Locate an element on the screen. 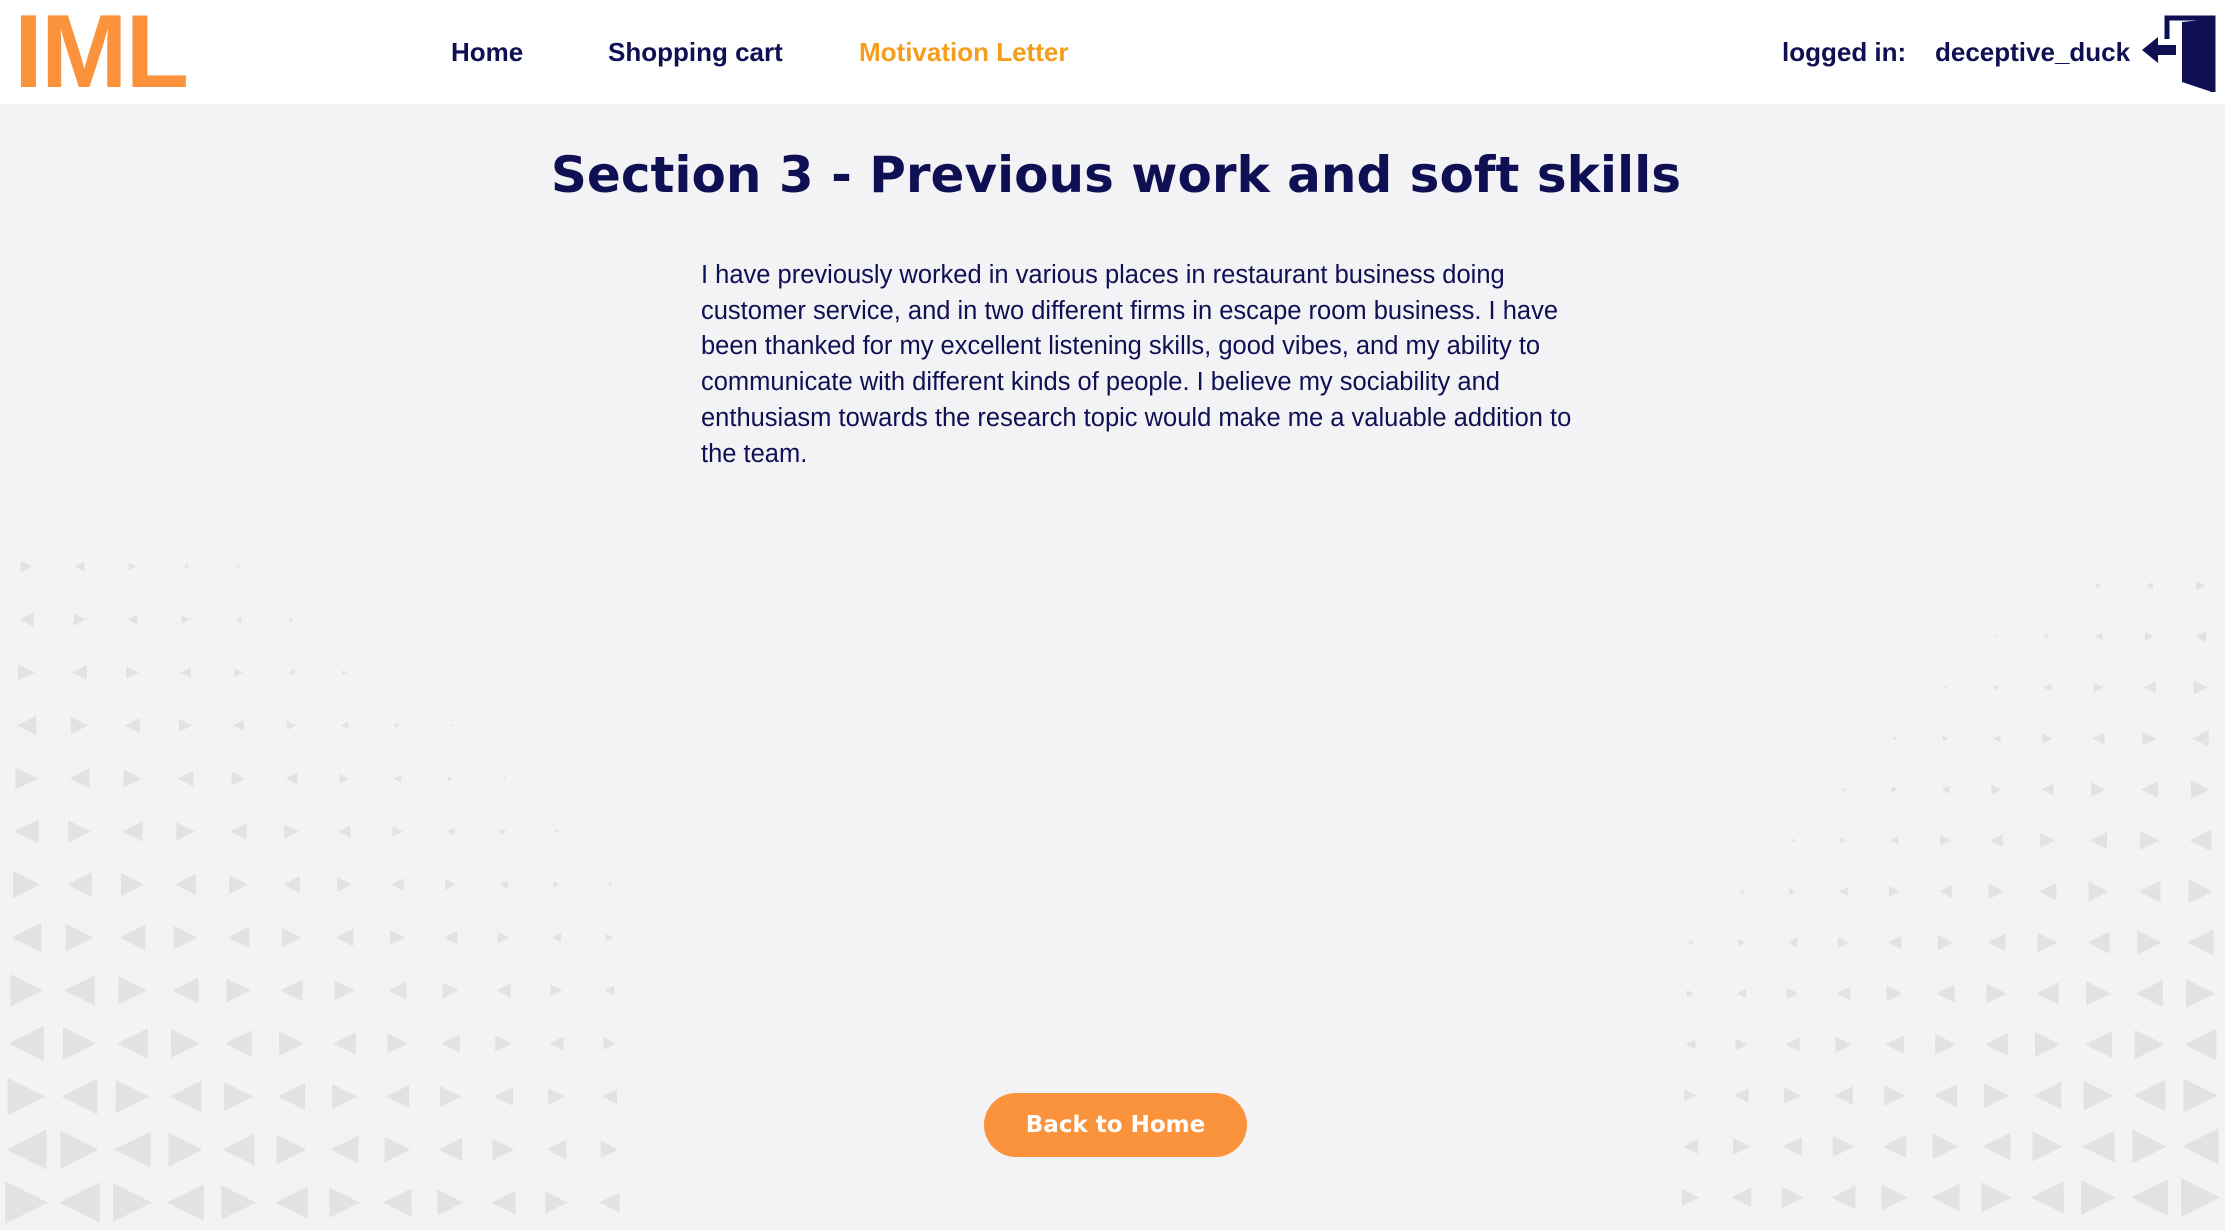 The height and width of the screenshot is (1230, 2225). nav-link-home: Home is located at coordinates (487, 52).